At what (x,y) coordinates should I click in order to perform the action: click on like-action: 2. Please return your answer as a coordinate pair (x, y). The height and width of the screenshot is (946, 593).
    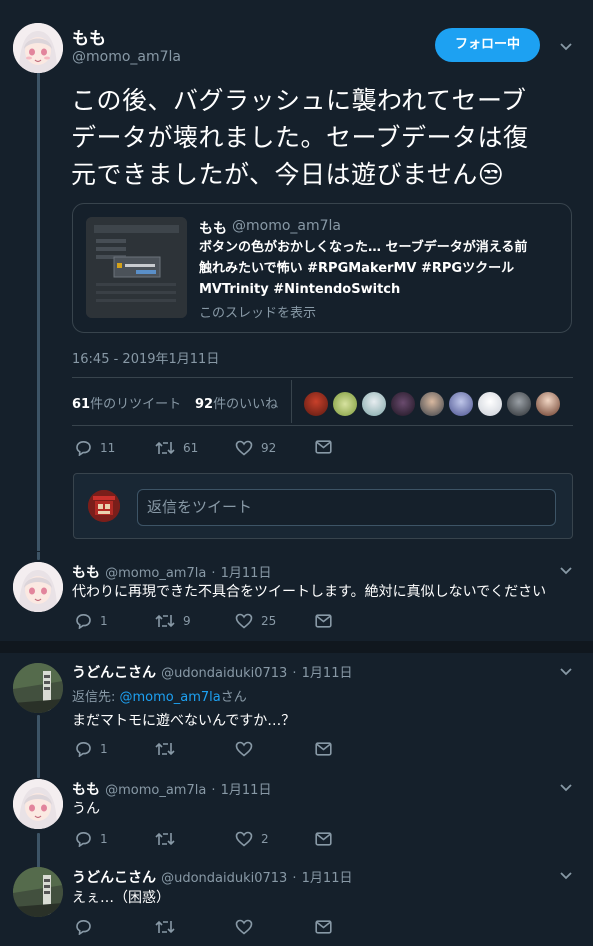
    Looking at the image, I should click on (252, 839).